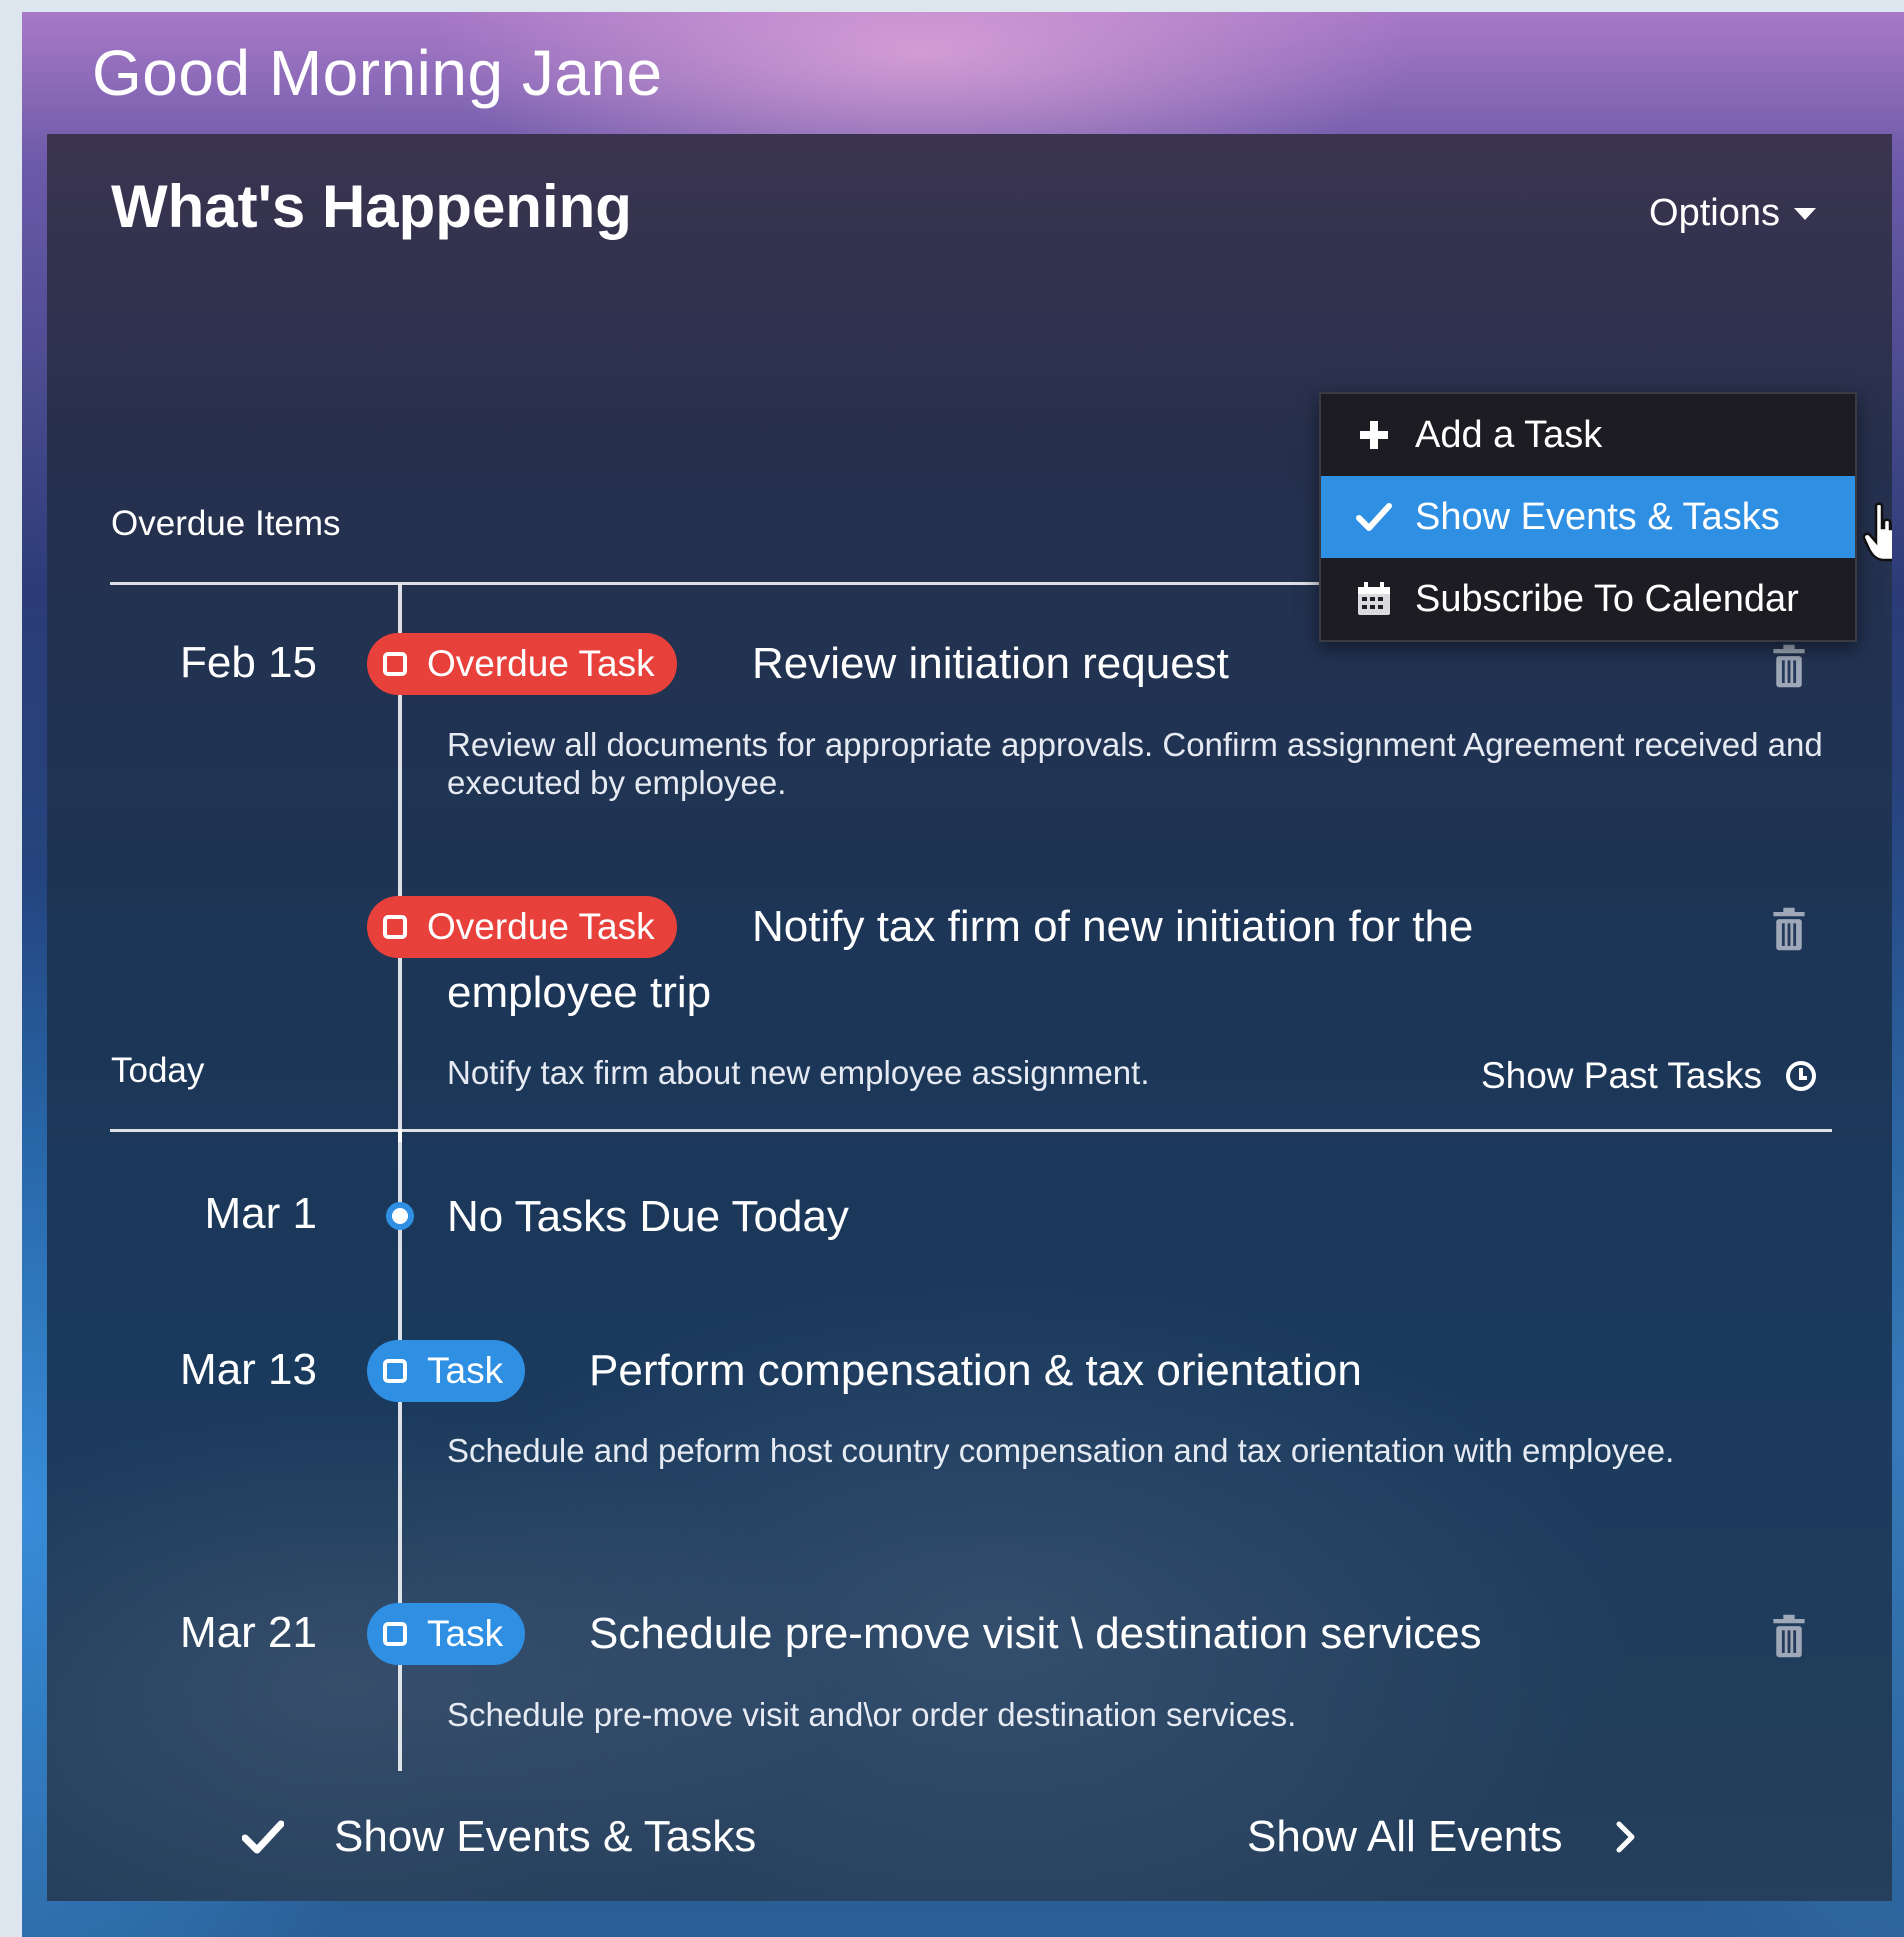 This screenshot has height=1937, width=1904. Describe the element at coordinates (971, 1130) in the screenshot. I see `today-divider` at that location.